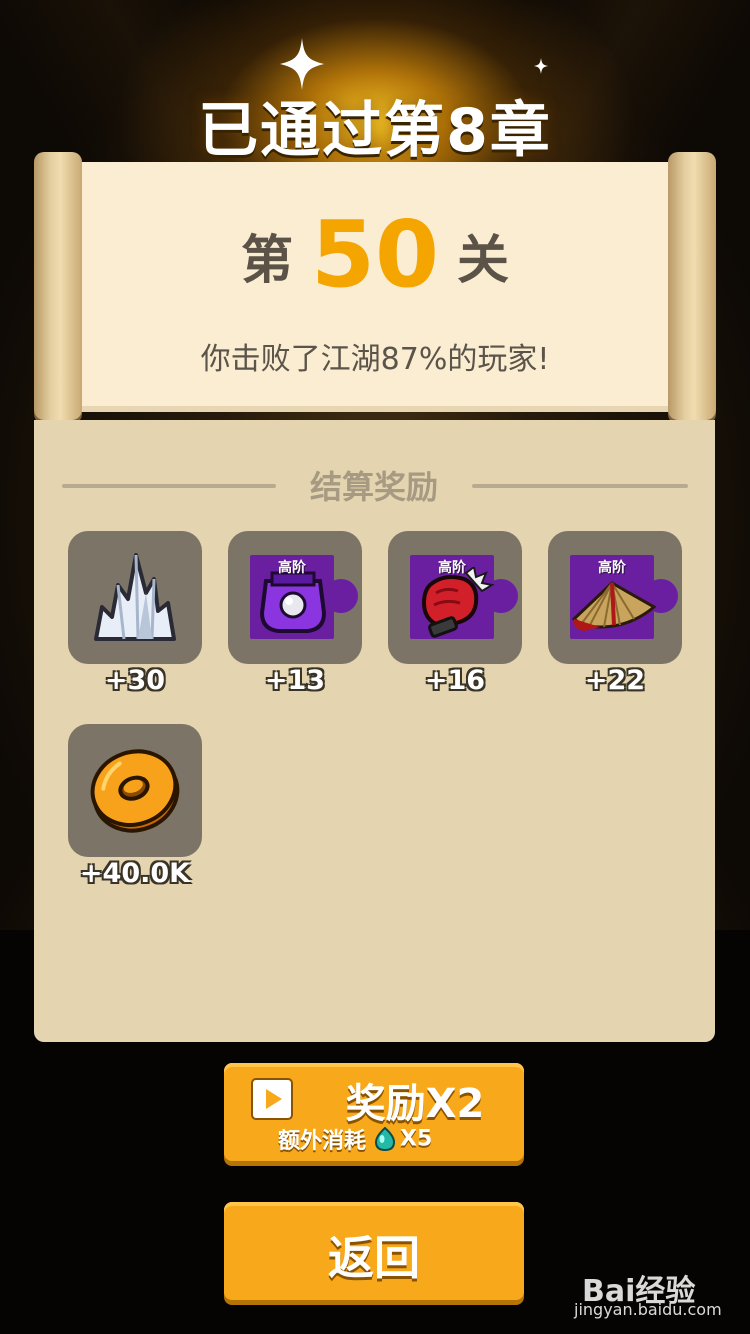 The image size is (750, 1334). I want to click on red-fist-fragment-icon, so click(458, 602).